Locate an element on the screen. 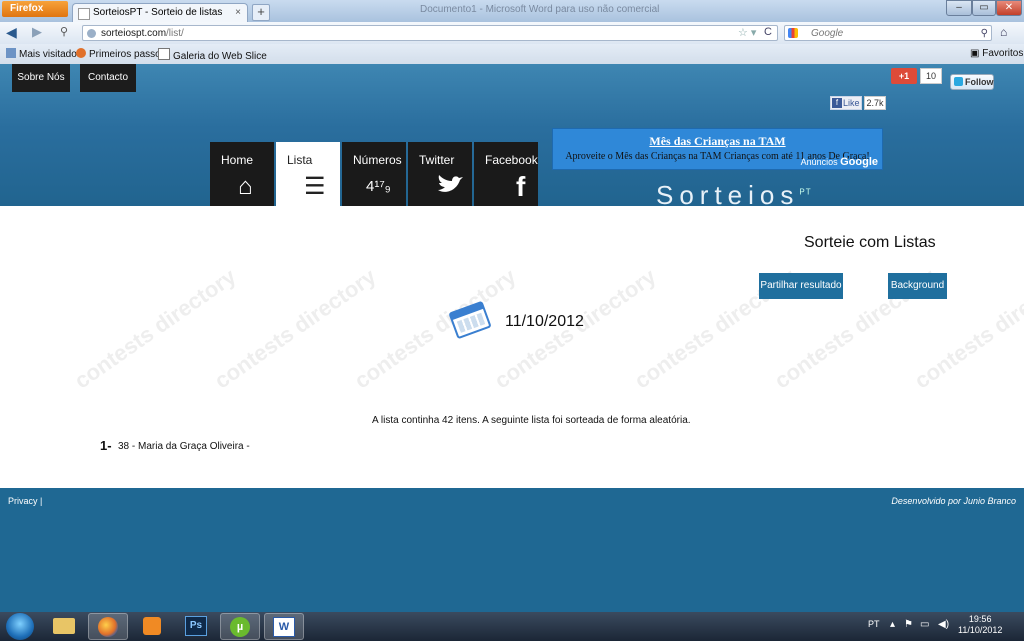 Image resolution: width=1024 pixels, height=641 pixels. bookmarks-folder-icon is located at coordinates (11, 53).